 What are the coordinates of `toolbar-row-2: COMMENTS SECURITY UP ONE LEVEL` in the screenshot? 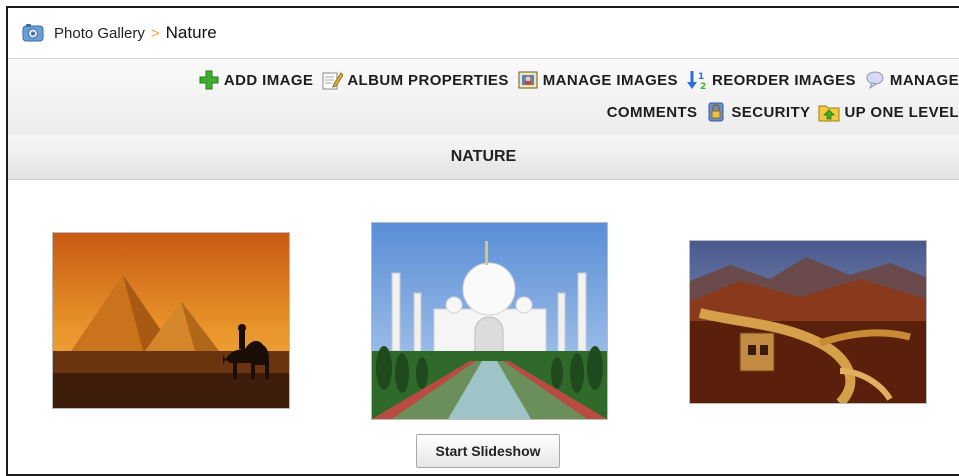 It's located at (783, 112).